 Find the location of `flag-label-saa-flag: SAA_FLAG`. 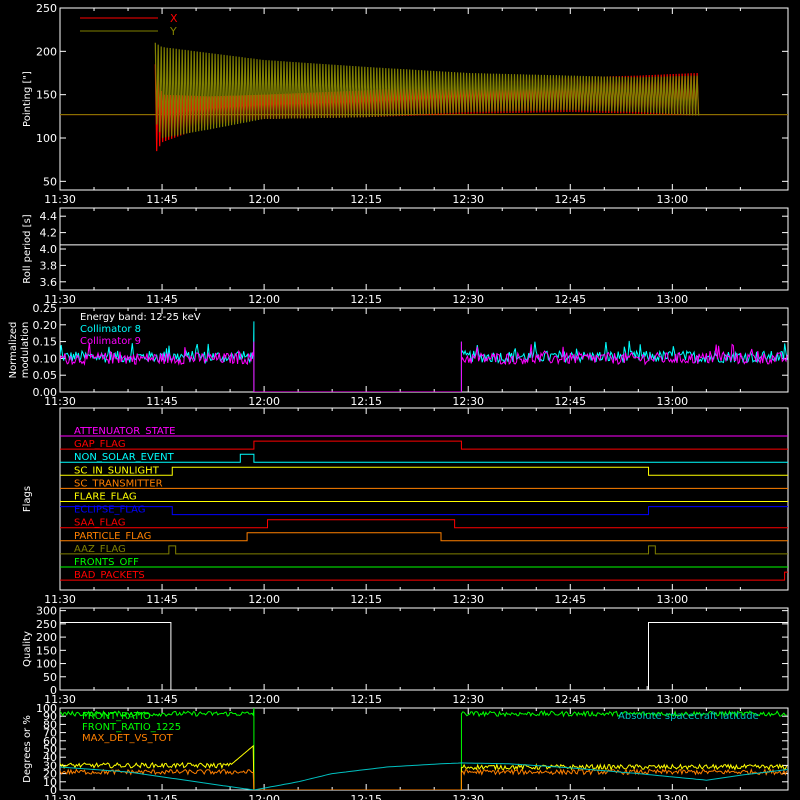

flag-label-saa-flag: SAA_FLAG is located at coordinates (99, 523).